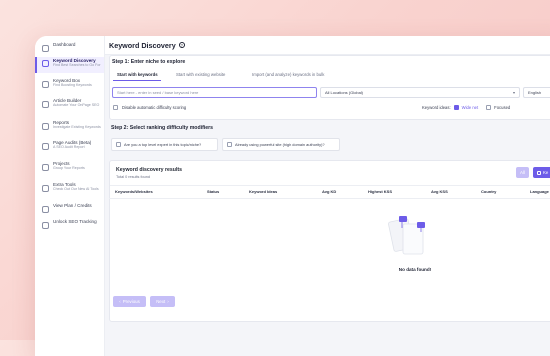 The height and width of the screenshot is (356, 550). I want to click on language-select: English, so click(536, 92).